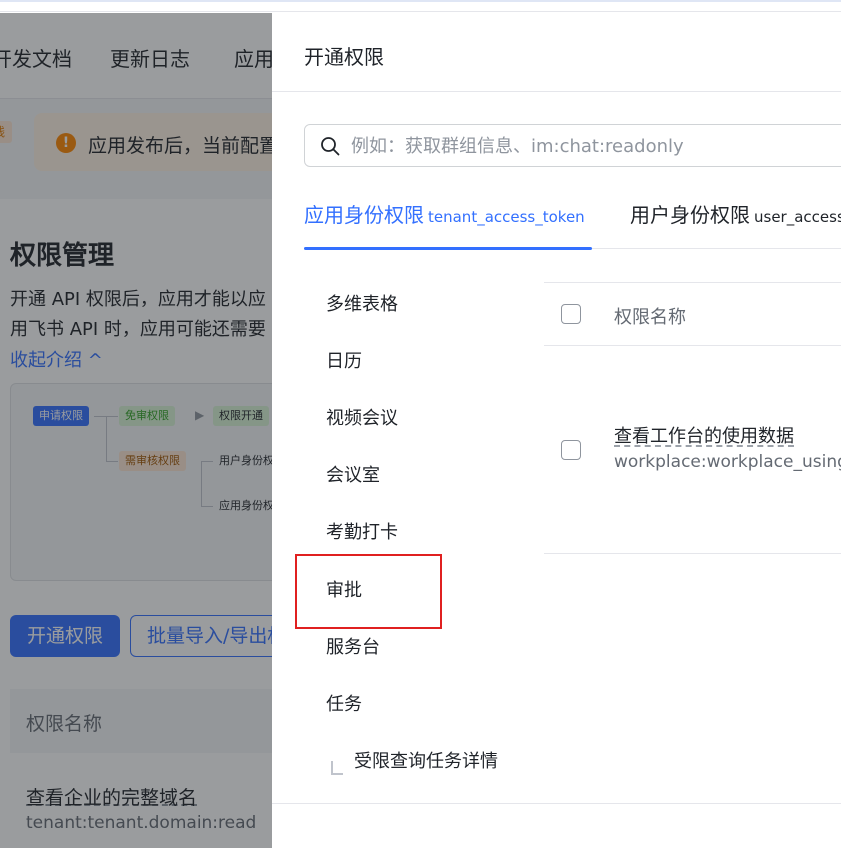  What do you see at coordinates (571, 450) in the screenshot?
I see `row-checkbox` at bounding box center [571, 450].